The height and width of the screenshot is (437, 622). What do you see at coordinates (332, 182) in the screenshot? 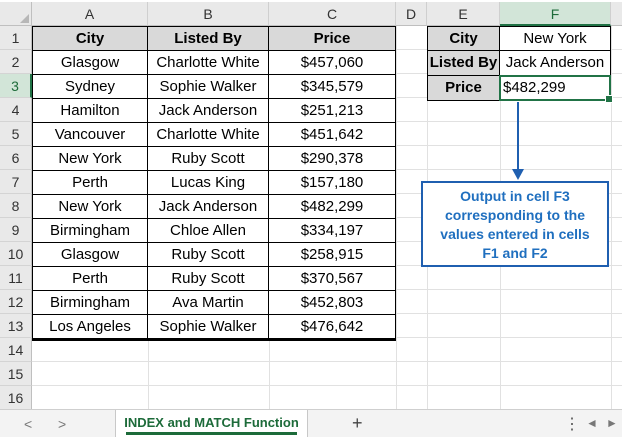
I see `price-cell: $157,180` at bounding box center [332, 182].